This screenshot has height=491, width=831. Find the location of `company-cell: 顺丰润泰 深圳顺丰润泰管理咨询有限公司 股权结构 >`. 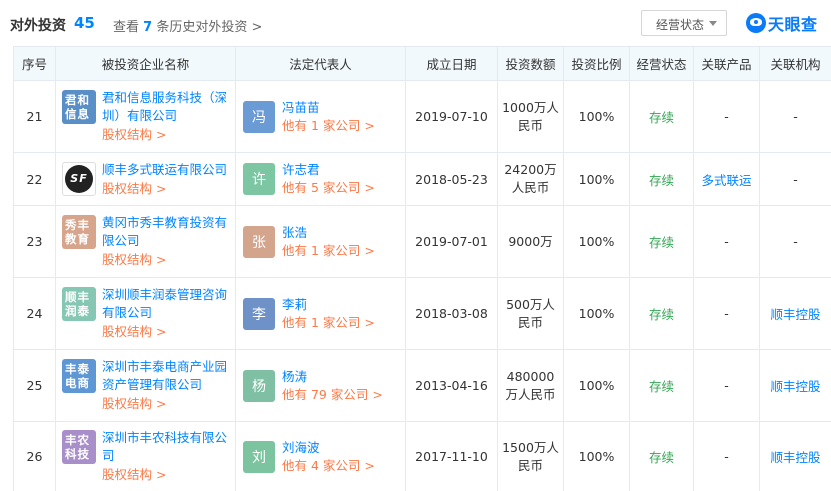

company-cell: 顺丰润泰 深圳顺丰润泰管理咨询有限公司 股权结构 > is located at coordinates (145, 313).